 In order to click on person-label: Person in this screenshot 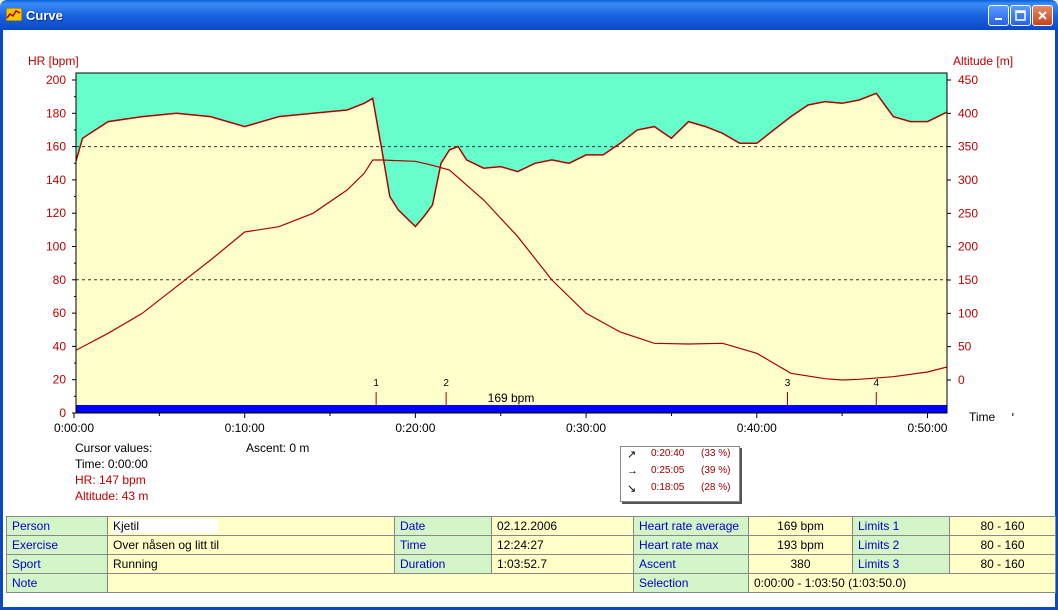, I will do `click(57, 526)`.